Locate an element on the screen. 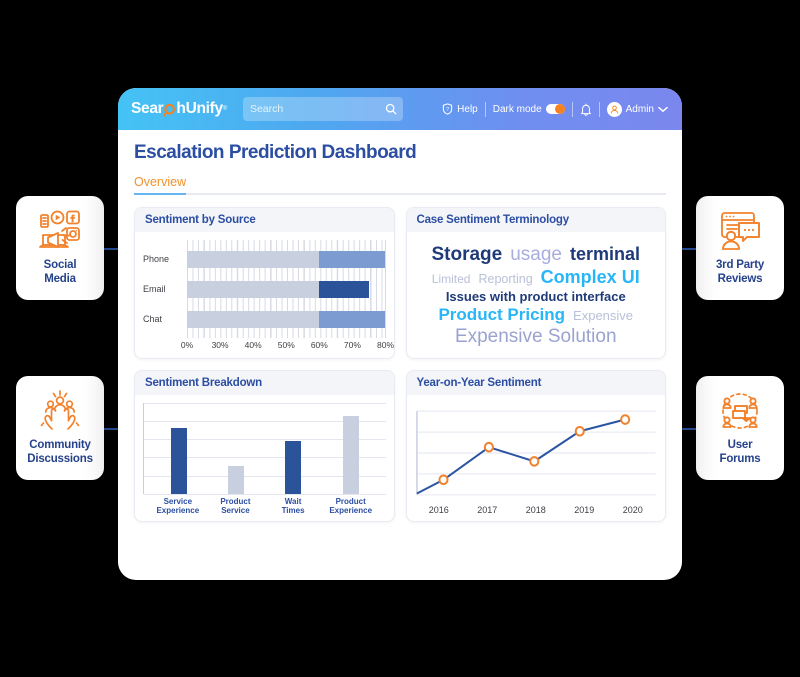  word-cloud-term: Complex UI is located at coordinates (590, 277).